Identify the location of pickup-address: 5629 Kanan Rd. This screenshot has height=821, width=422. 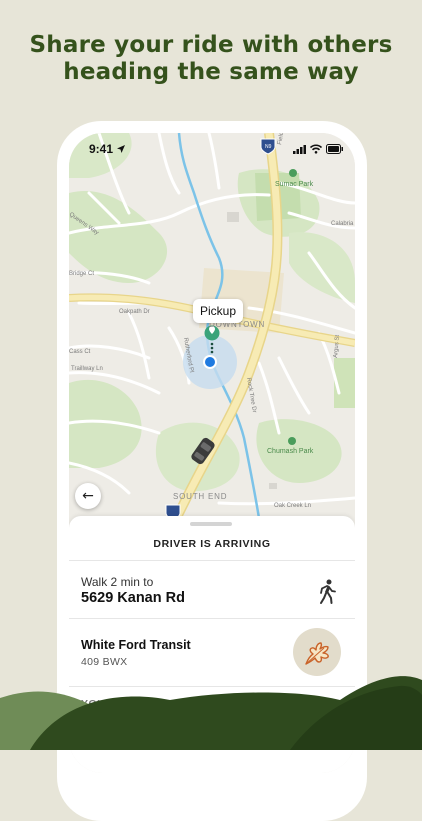
(133, 598).